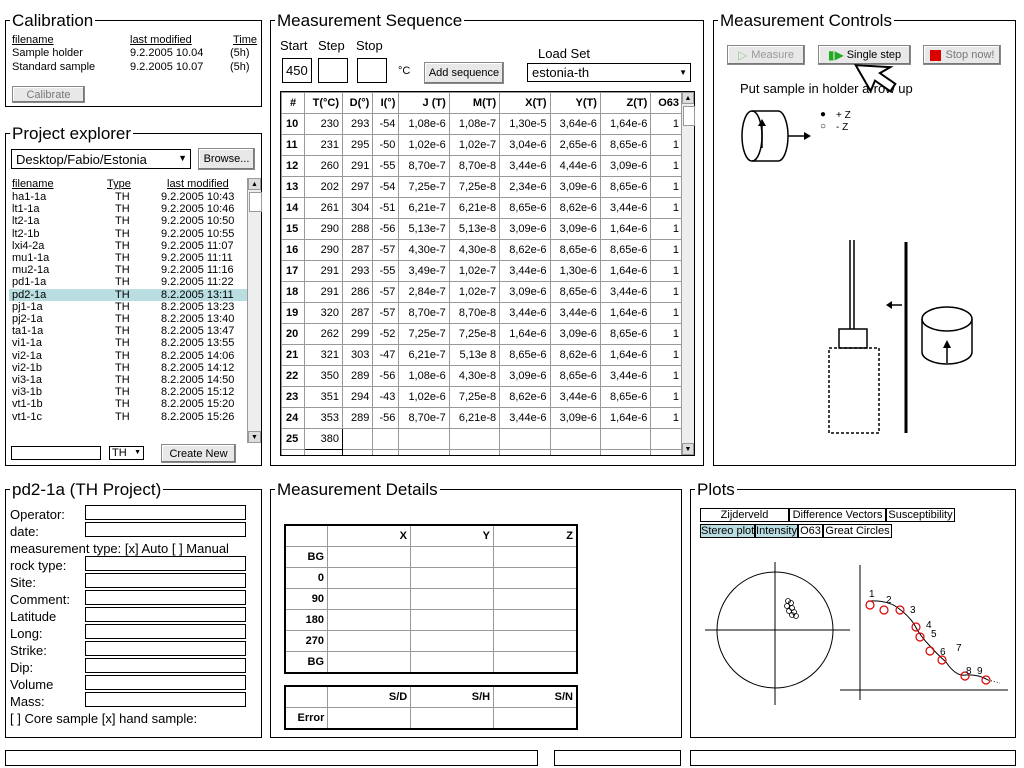 Image resolution: width=1024 pixels, height=768 pixels. Describe the element at coordinates (293, 271) in the screenshot. I see `sequence-cell: 17` at that location.